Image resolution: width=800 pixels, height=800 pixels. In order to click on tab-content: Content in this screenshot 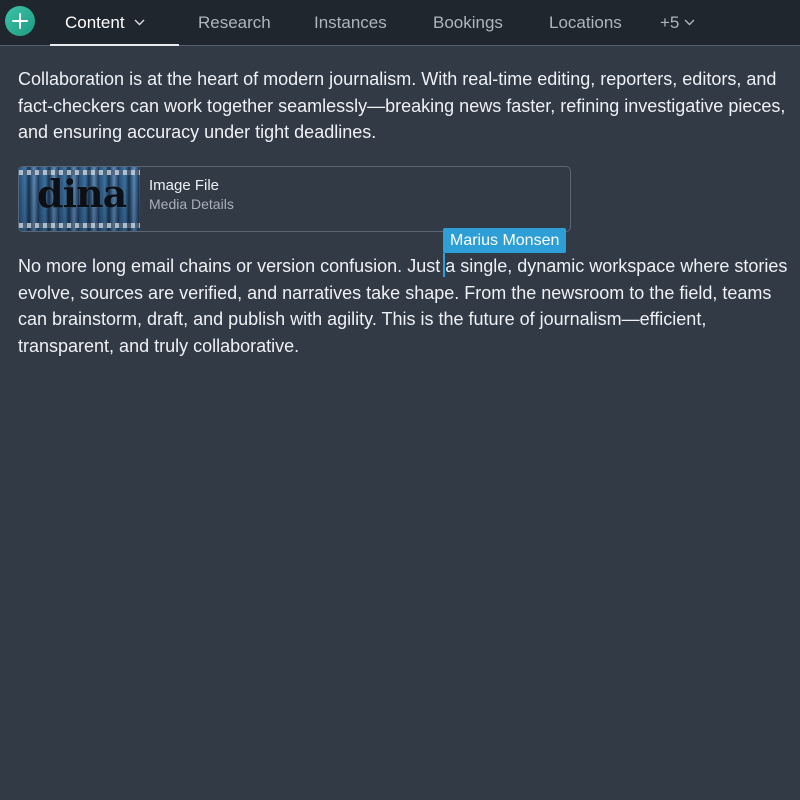, I will do `click(114, 23)`.